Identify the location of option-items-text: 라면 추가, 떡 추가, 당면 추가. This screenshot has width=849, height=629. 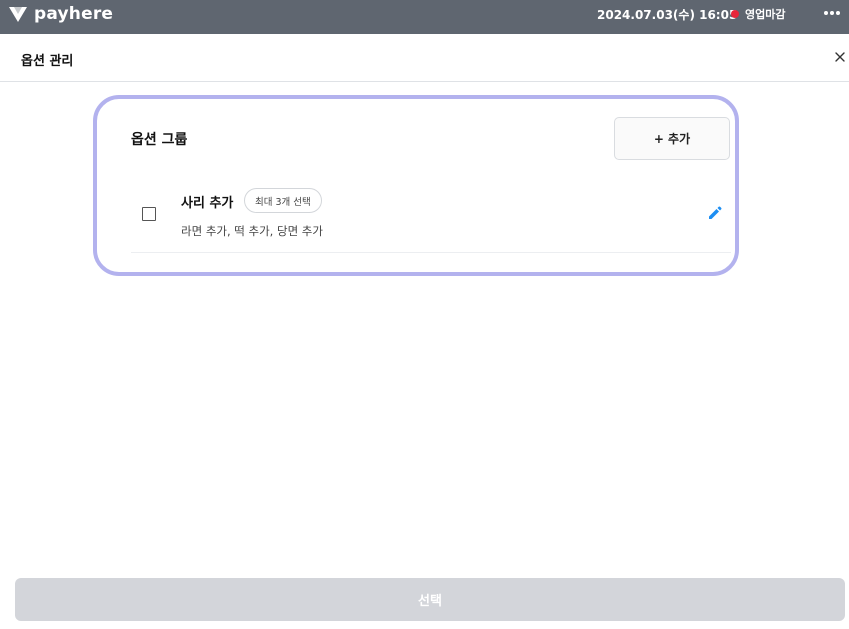
(252, 231).